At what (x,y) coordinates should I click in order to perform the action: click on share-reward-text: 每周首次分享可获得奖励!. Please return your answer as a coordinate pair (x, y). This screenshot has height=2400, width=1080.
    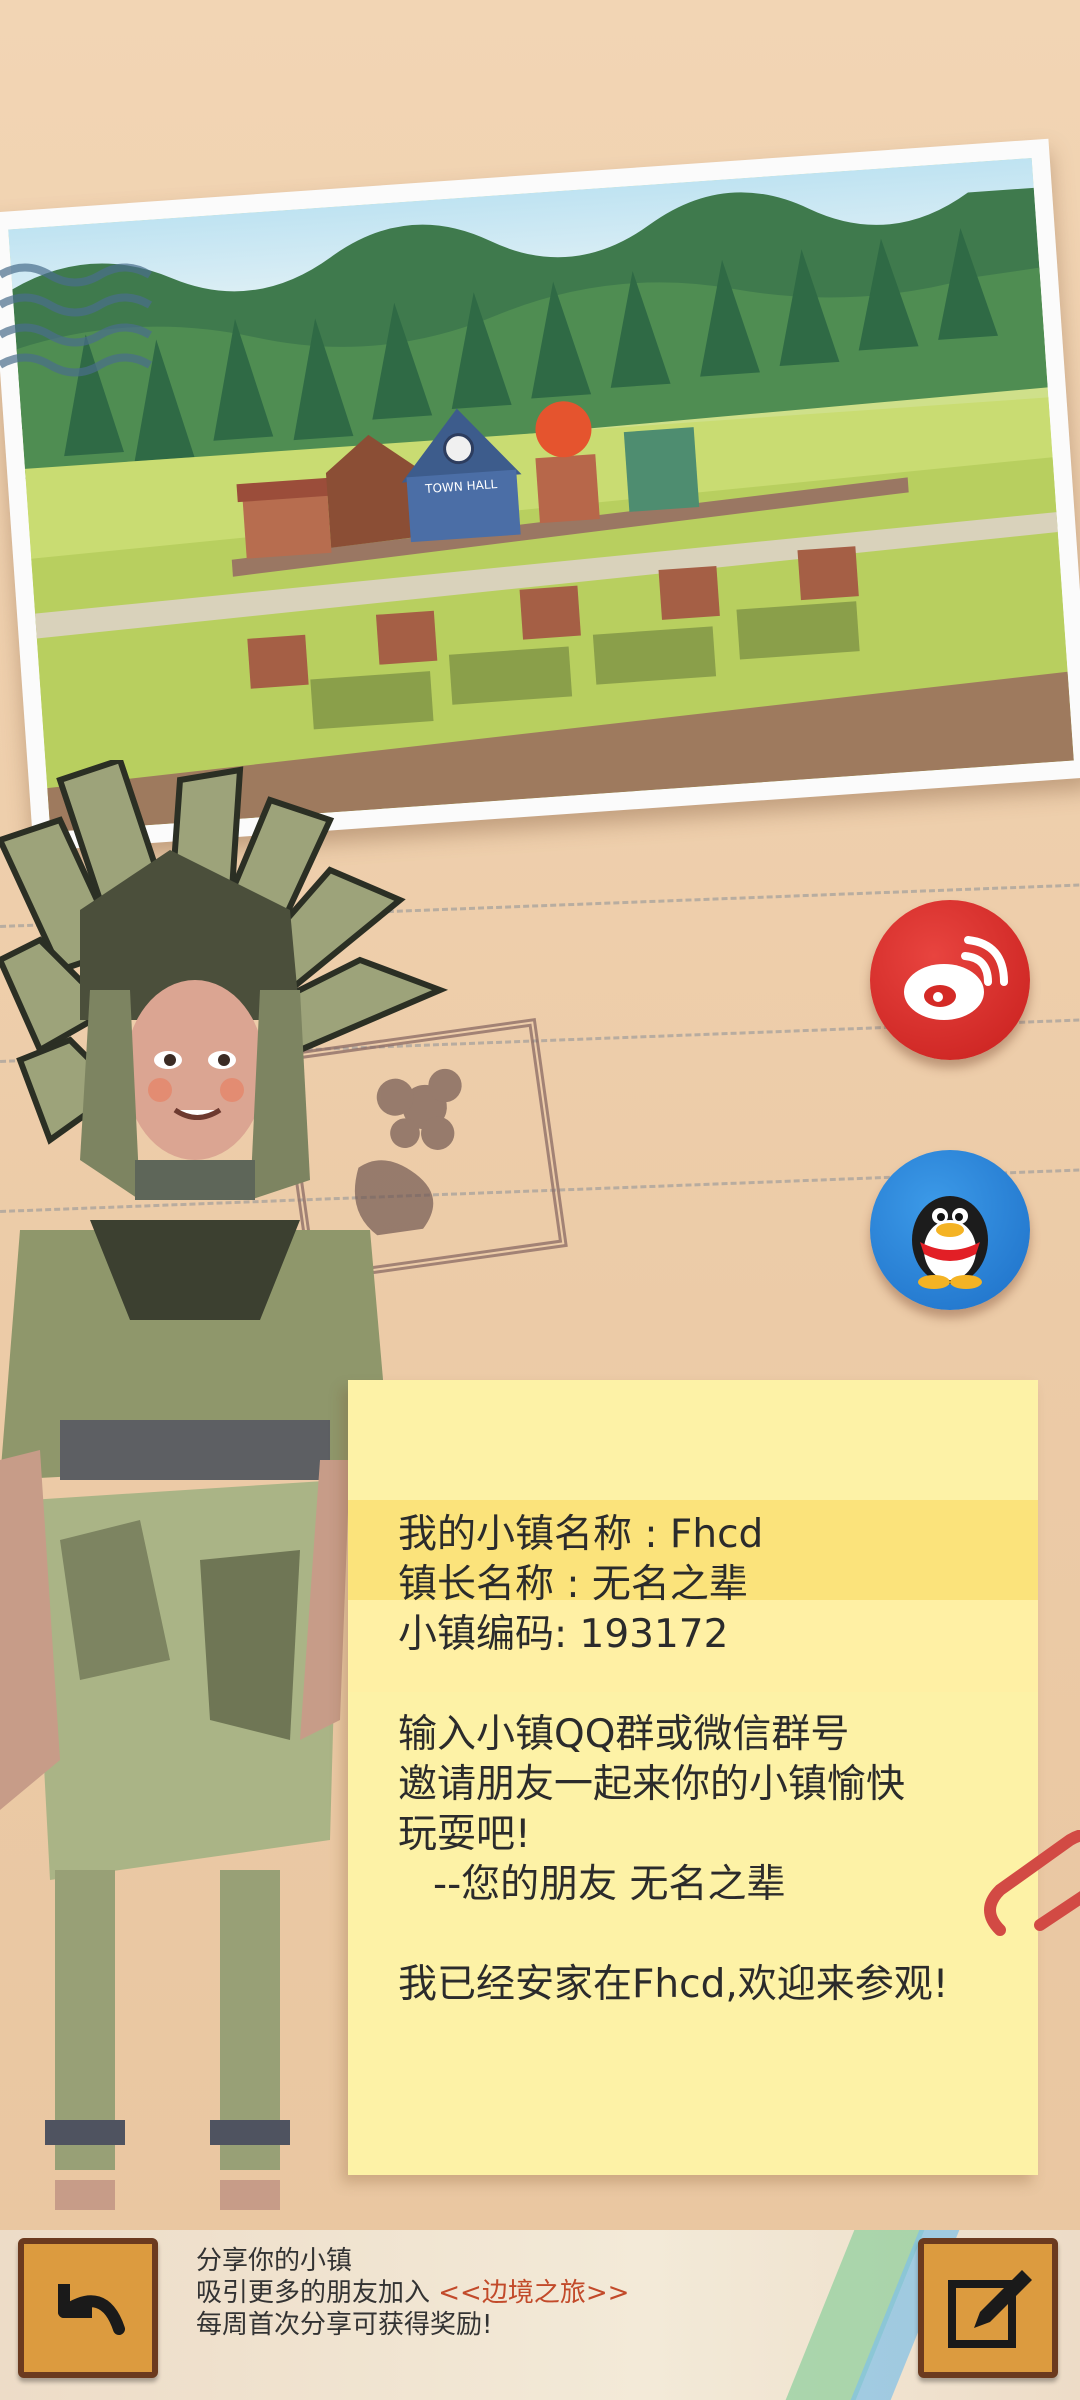
    Looking at the image, I should click on (344, 2325).